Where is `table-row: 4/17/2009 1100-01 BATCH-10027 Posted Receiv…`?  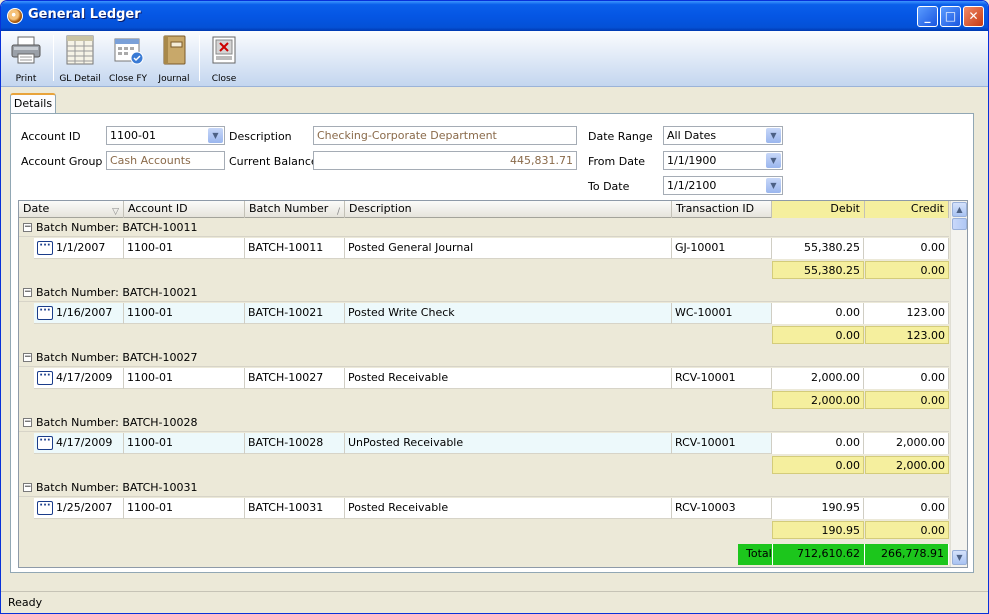 table-row: 4/17/2009 1100-01 BATCH-10027 Posted Receiv… is located at coordinates (491, 378).